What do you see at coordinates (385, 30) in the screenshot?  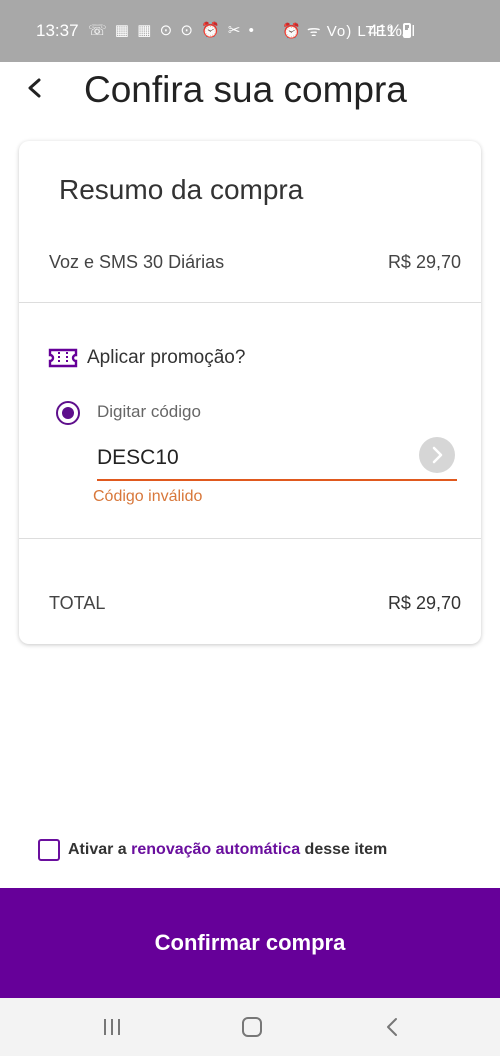 I see `battery-percentage: 41%` at bounding box center [385, 30].